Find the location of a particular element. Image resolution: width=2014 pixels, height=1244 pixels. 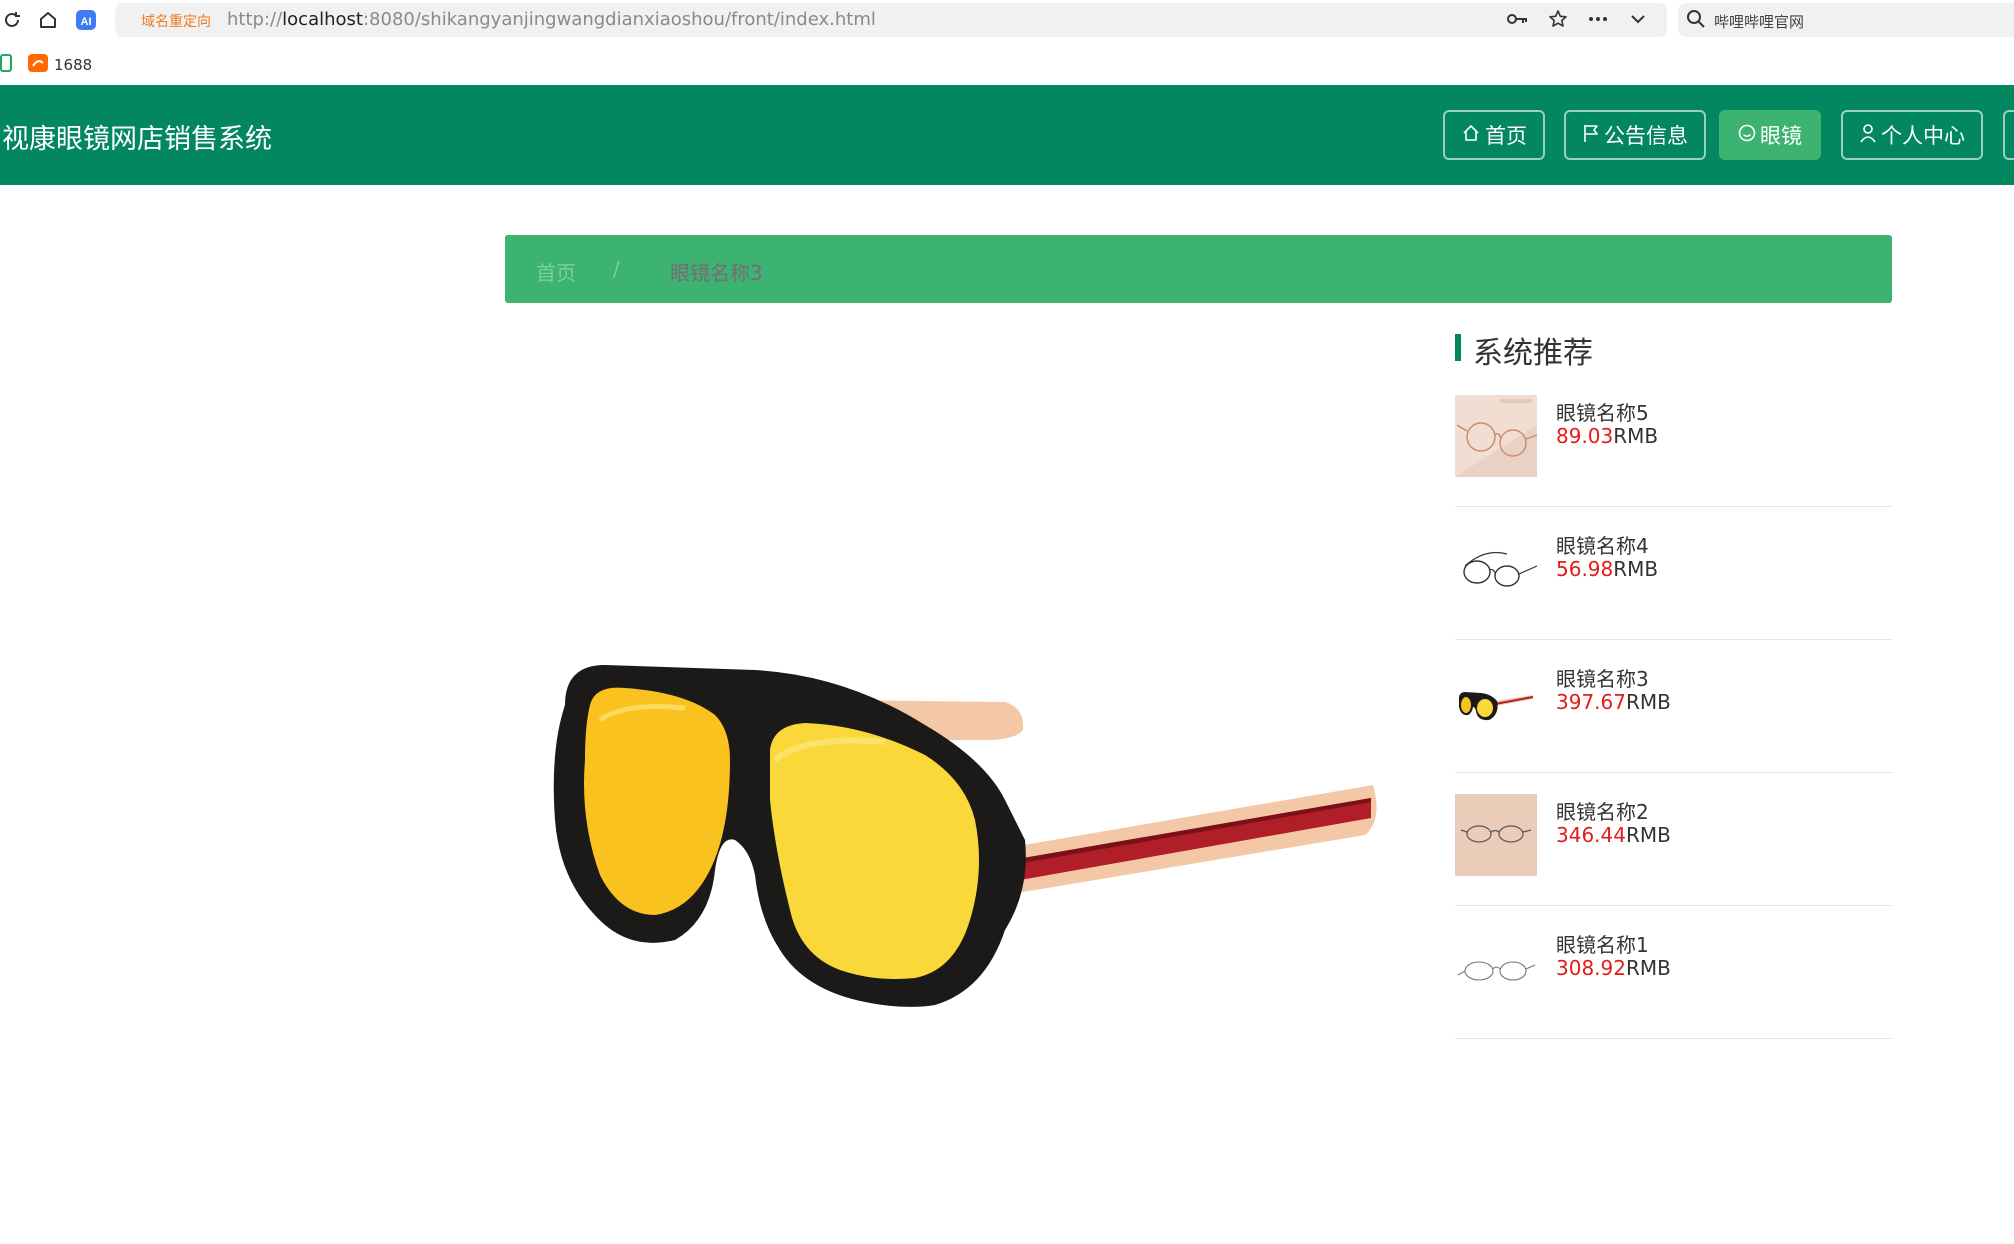

key-icon is located at coordinates (1518, 19).